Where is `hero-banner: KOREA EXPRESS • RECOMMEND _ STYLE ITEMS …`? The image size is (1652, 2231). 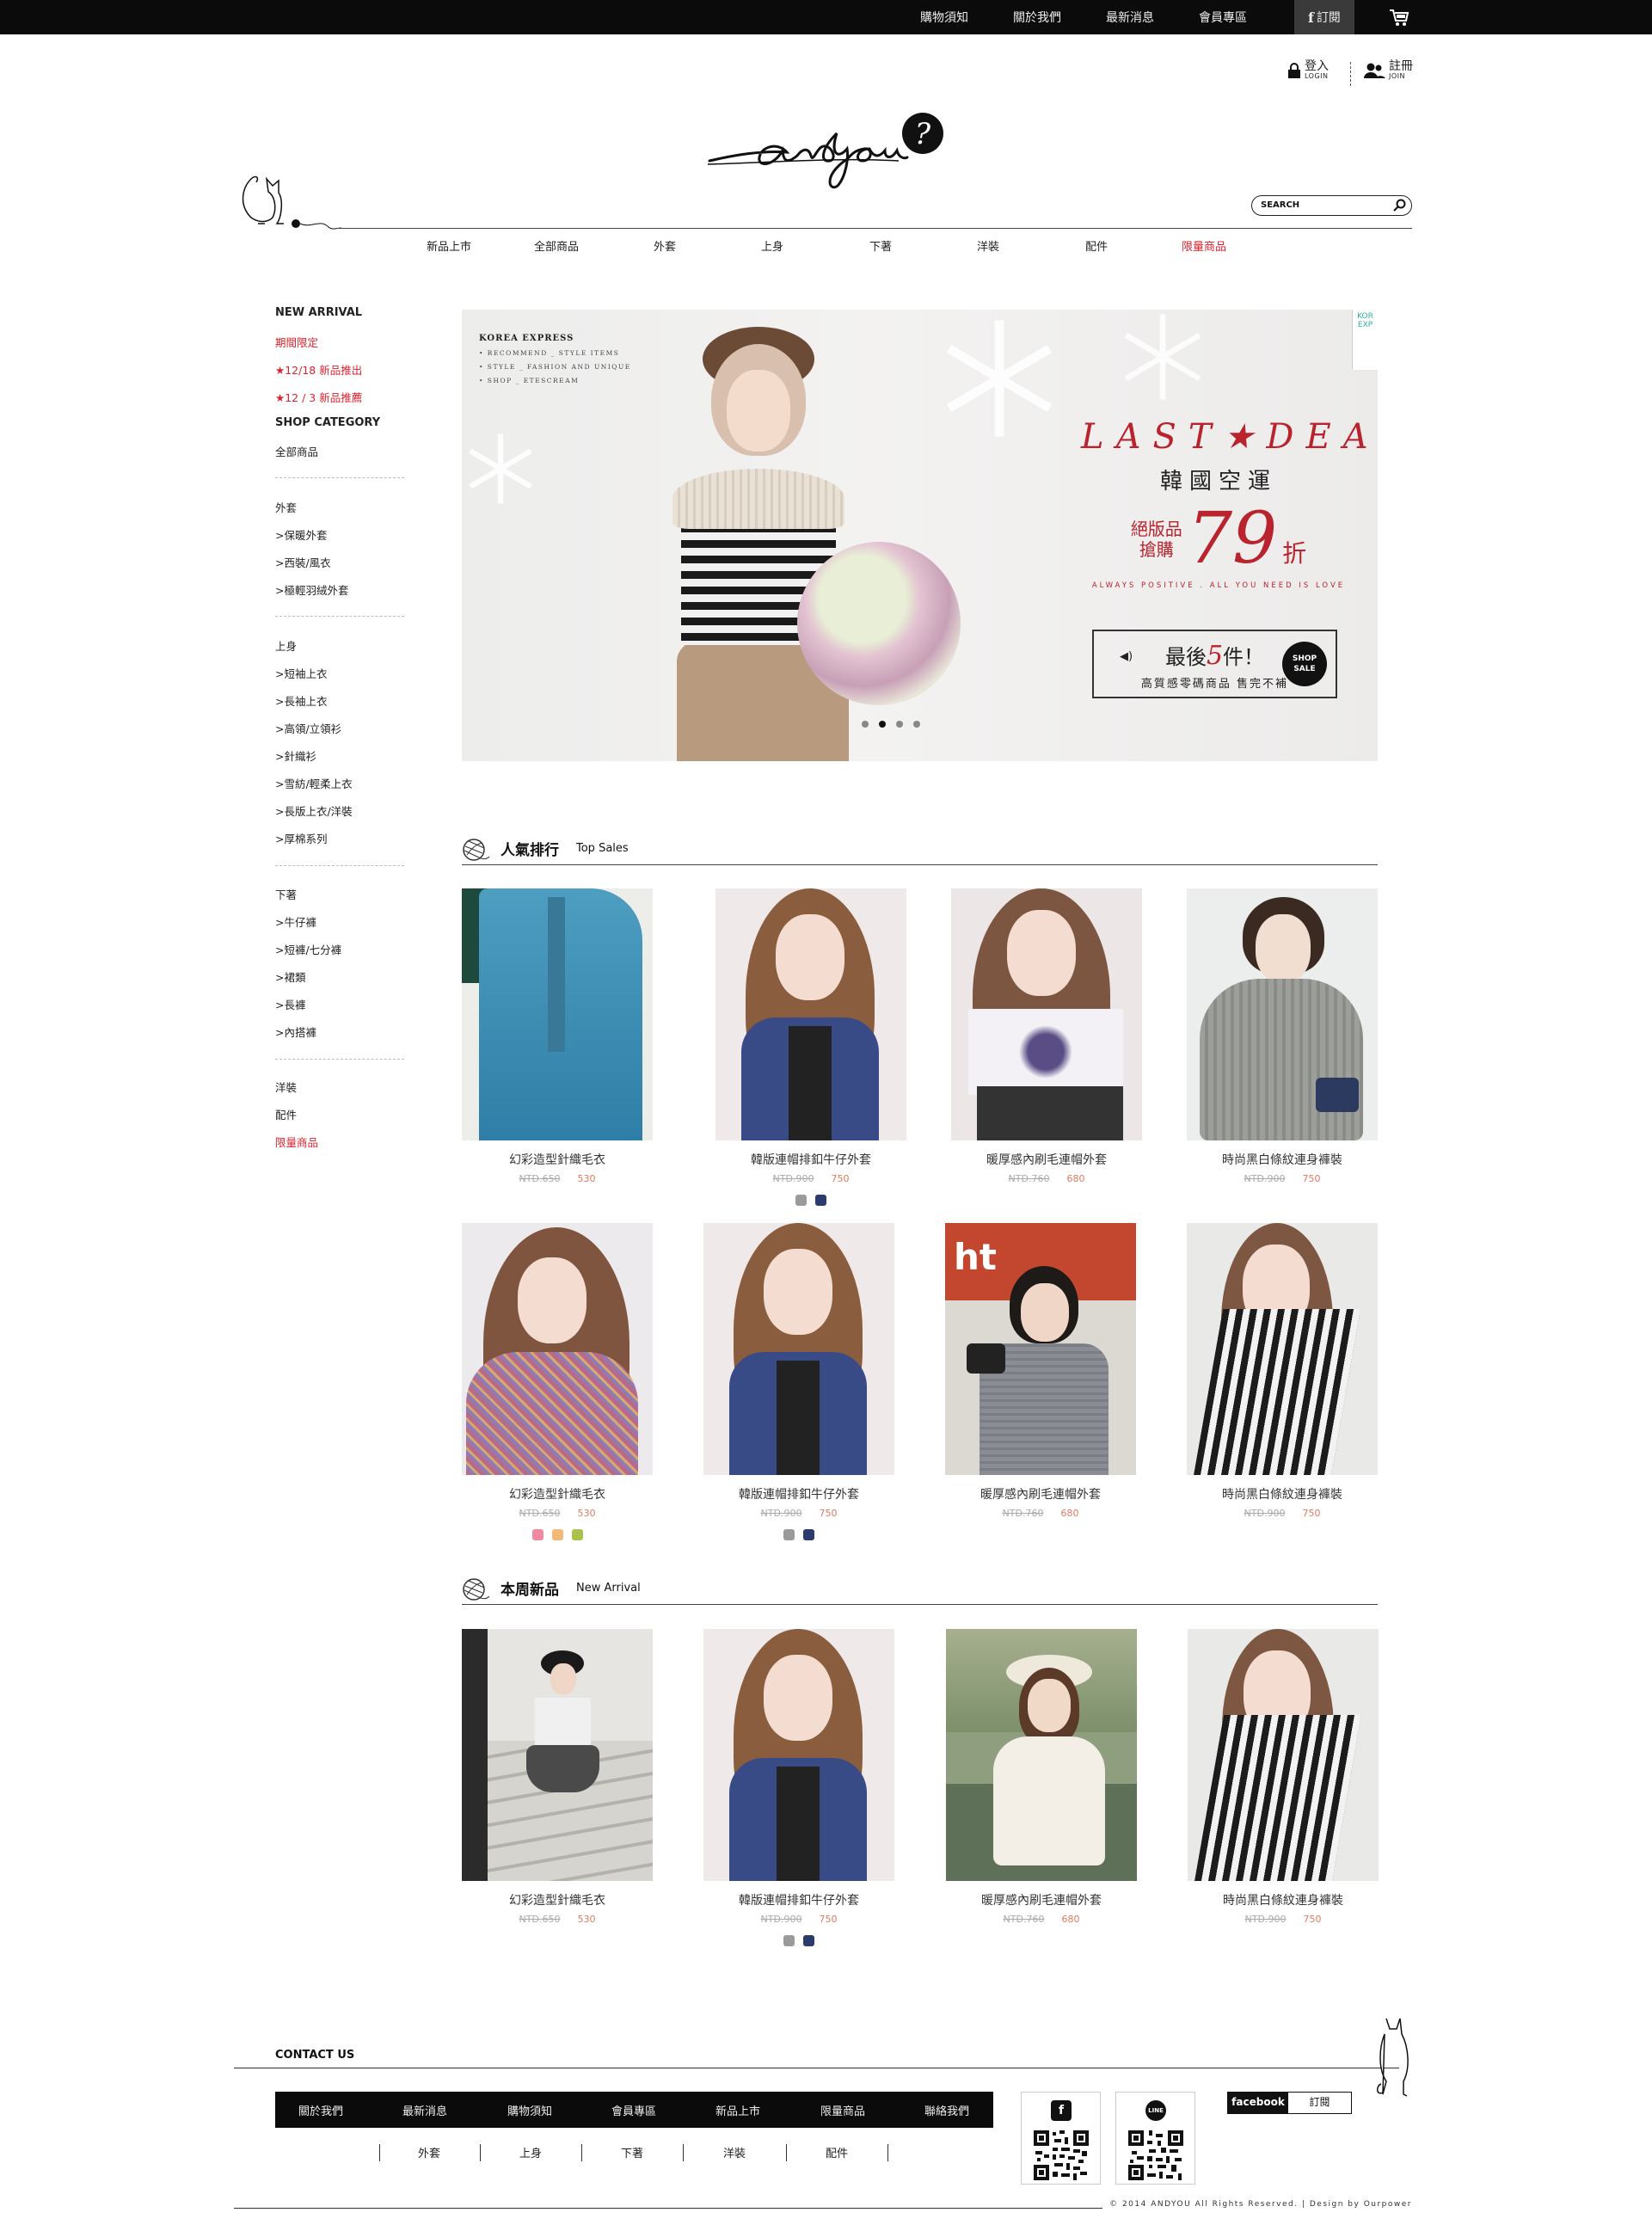
hero-banner: KOREA EXPRESS • RECOMMEND _ STYLE ITEMS … is located at coordinates (920, 535).